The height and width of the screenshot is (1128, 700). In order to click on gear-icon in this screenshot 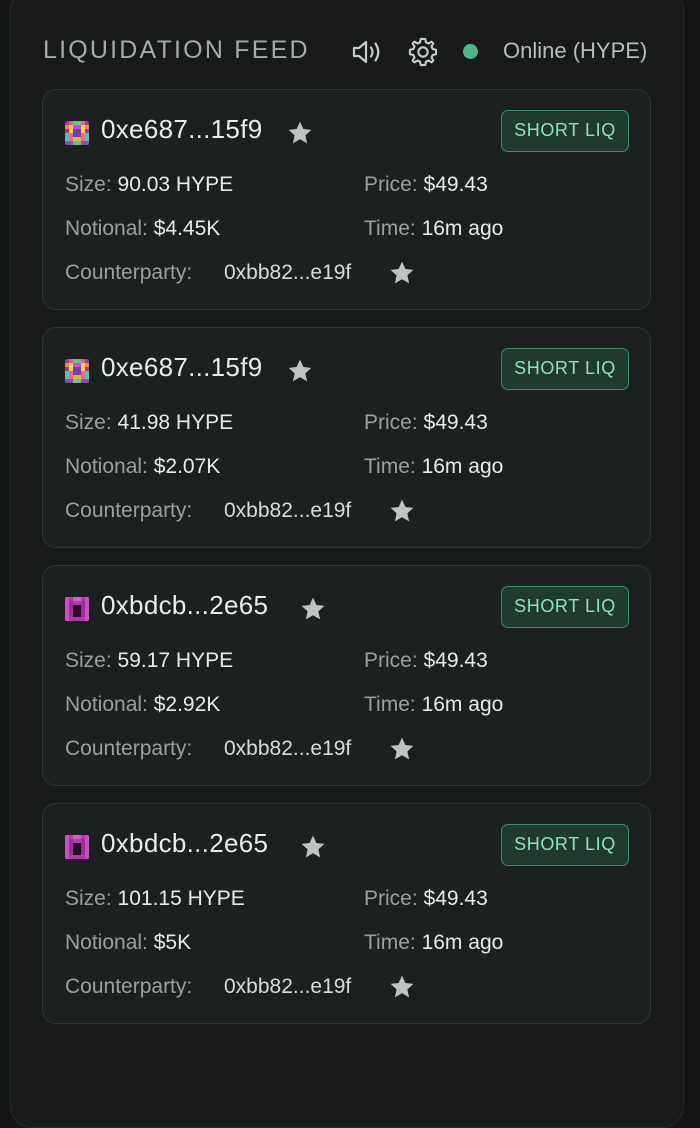, I will do `click(423, 52)`.